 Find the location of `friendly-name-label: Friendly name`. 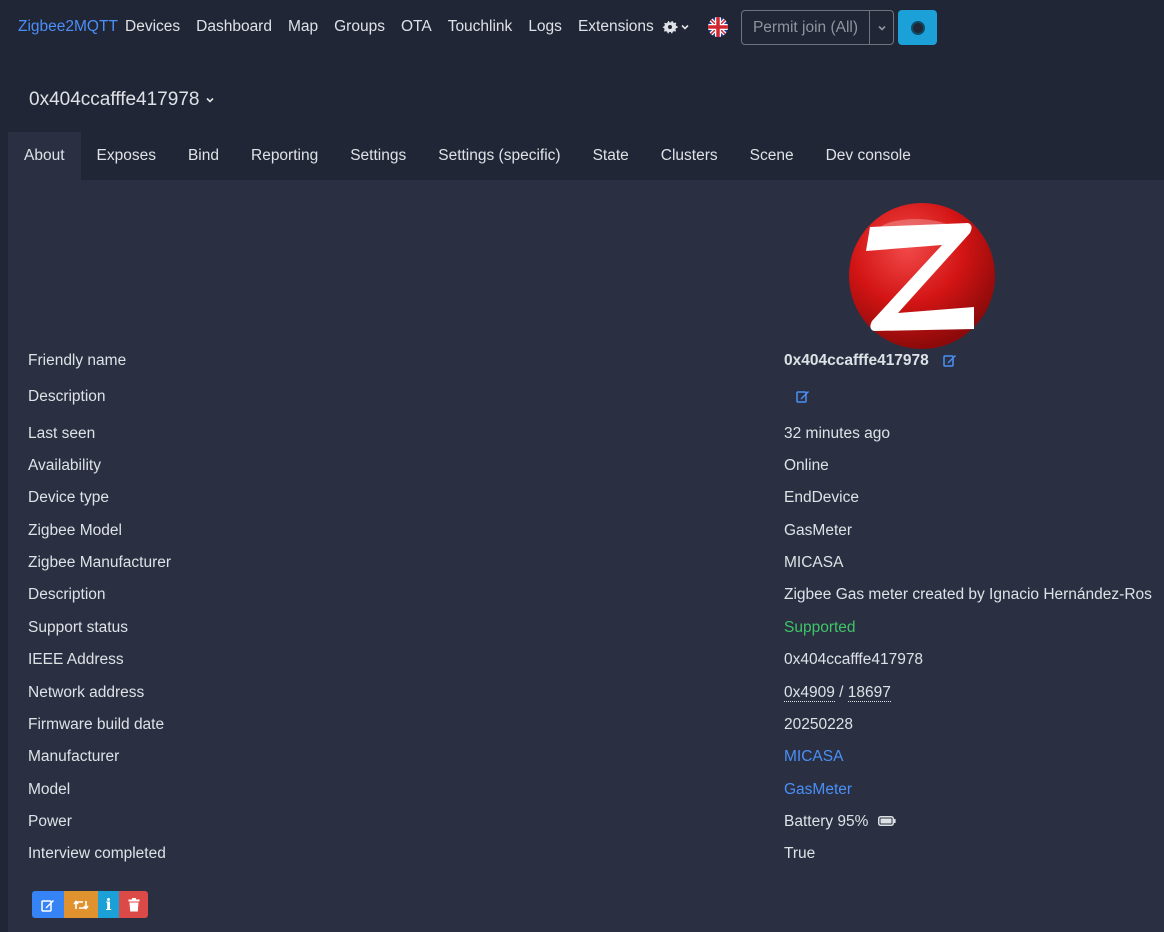

friendly-name-label: Friendly name is located at coordinates (77, 360).